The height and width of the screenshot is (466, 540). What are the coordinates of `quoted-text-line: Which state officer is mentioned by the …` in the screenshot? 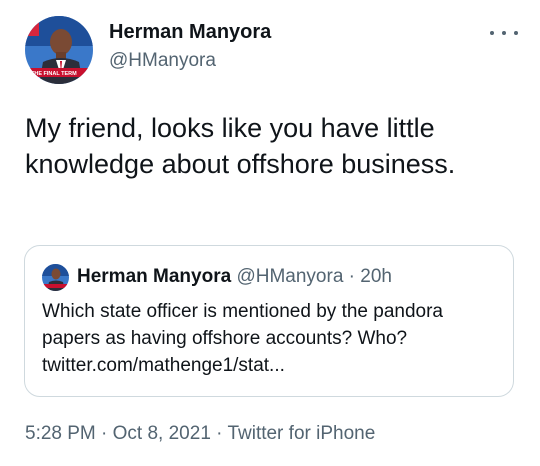 It's located at (242, 311).